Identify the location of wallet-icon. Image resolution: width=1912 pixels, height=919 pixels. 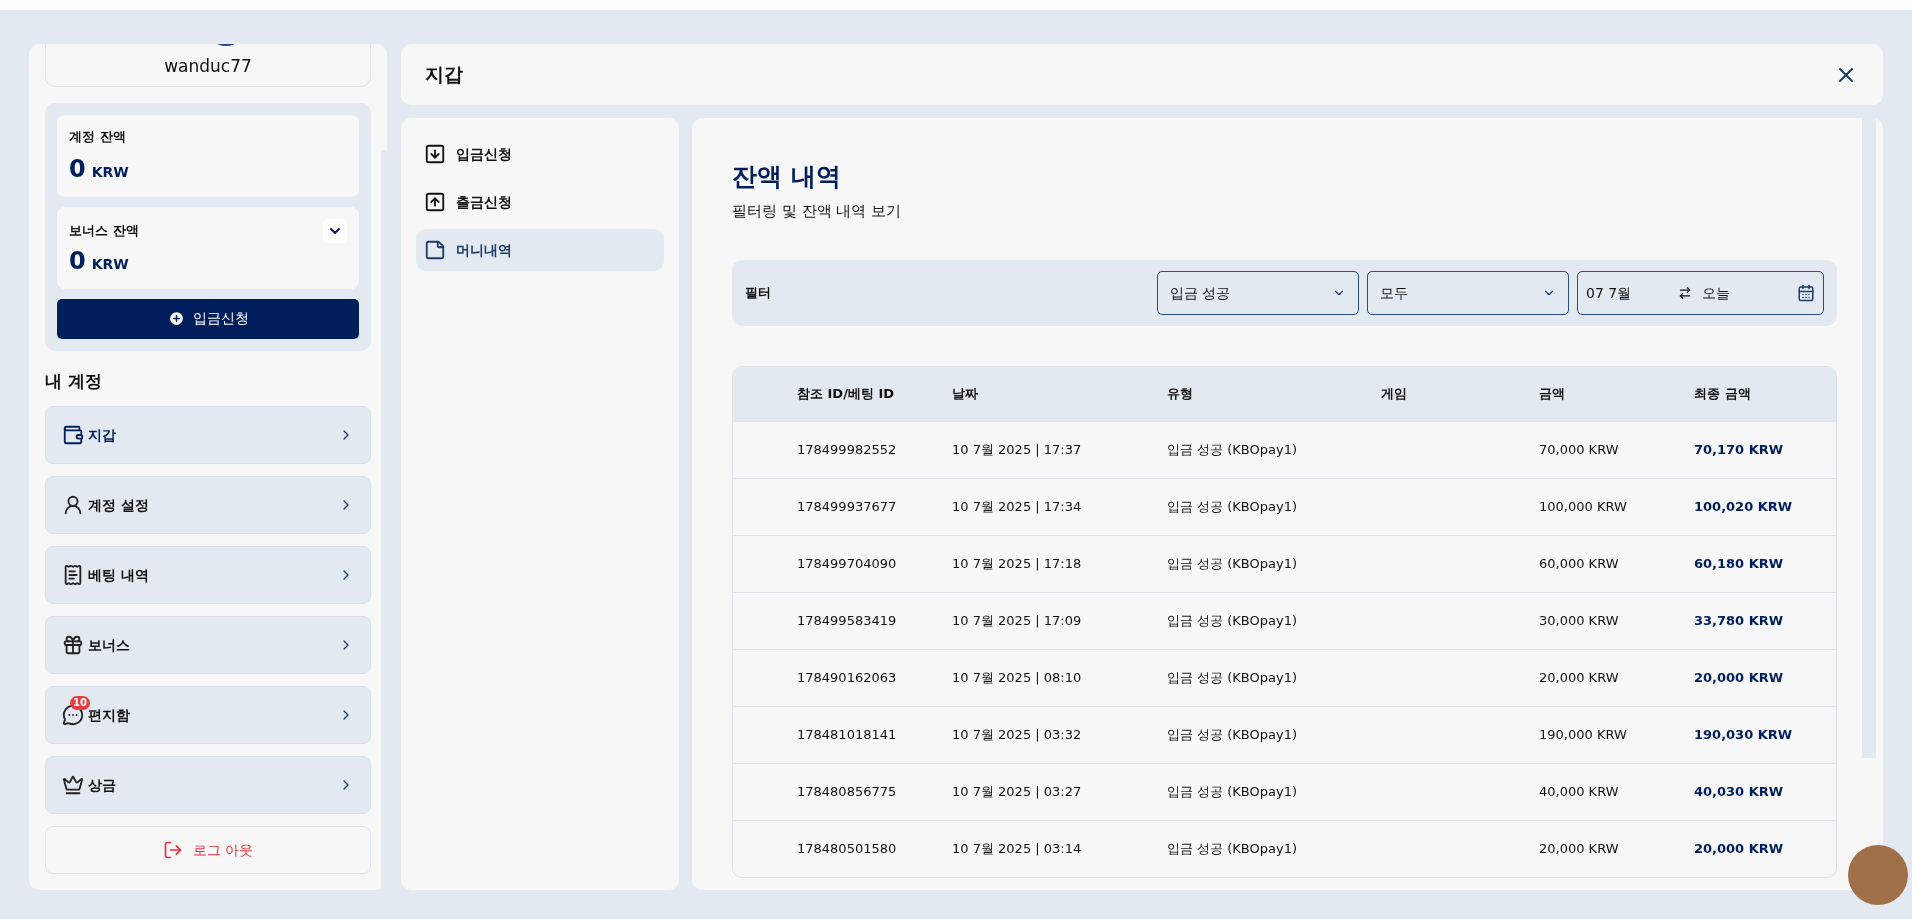
(73, 435).